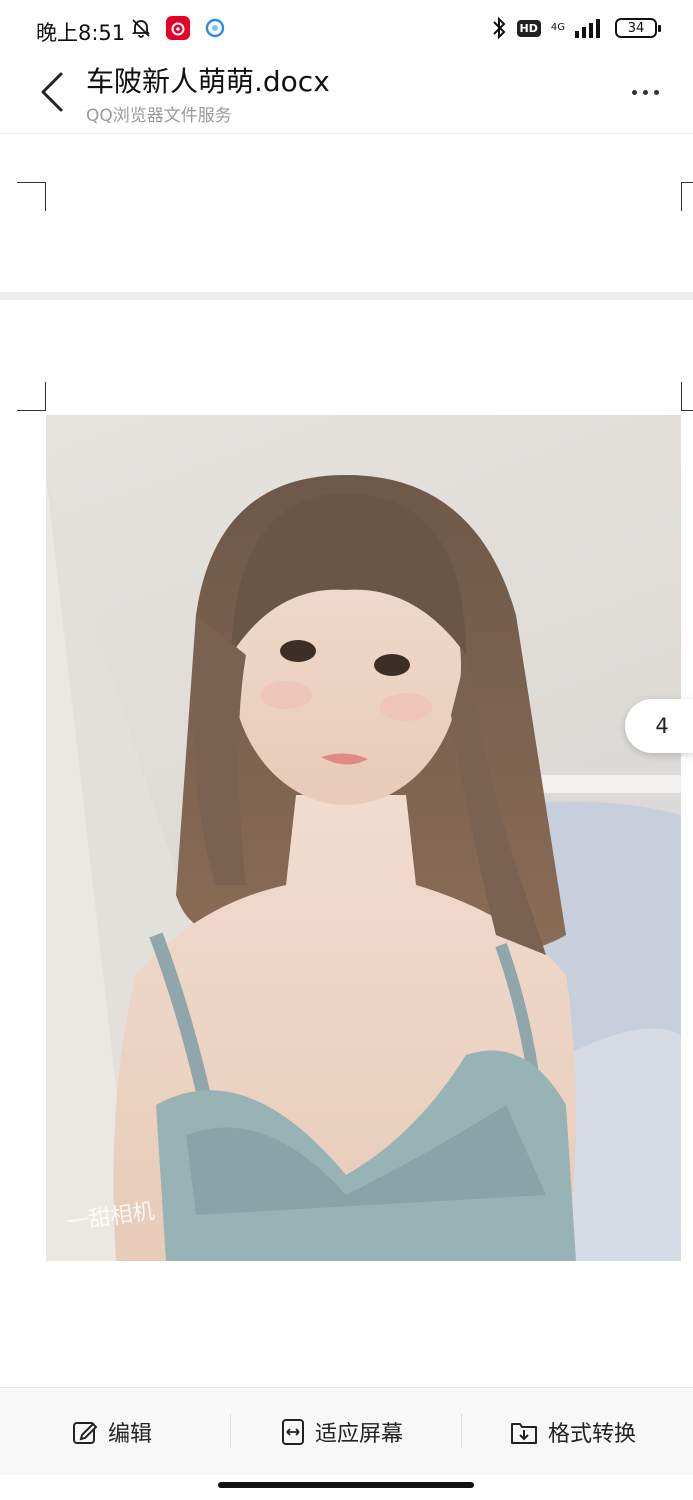 The height and width of the screenshot is (1500, 693). I want to click on edit-label: 编辑, so click(130, 1434).